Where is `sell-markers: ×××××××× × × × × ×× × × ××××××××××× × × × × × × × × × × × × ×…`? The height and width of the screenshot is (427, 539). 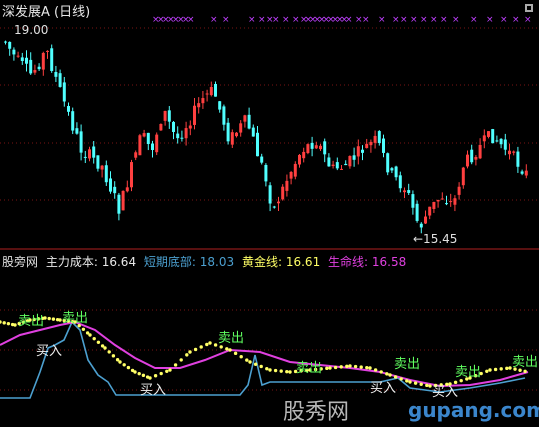
sell-markers: ×××××××× × × × × ×× × × ××××××××××× × × × × × × × × × × × × ×… is located at coordinates (342, 20).